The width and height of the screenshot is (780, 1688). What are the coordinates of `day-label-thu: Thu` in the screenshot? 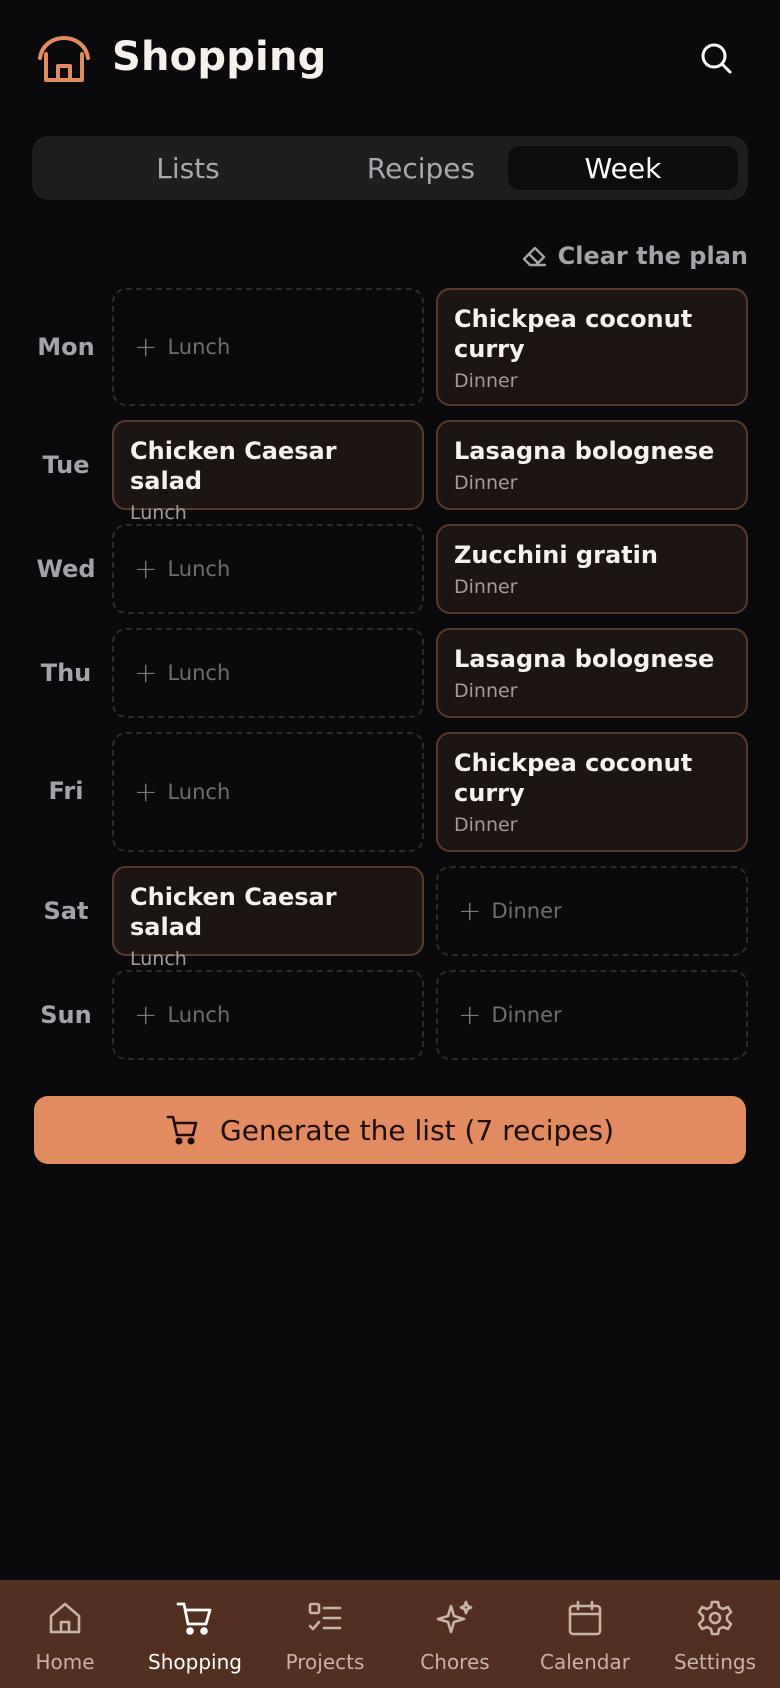 It's located at (66, 673).